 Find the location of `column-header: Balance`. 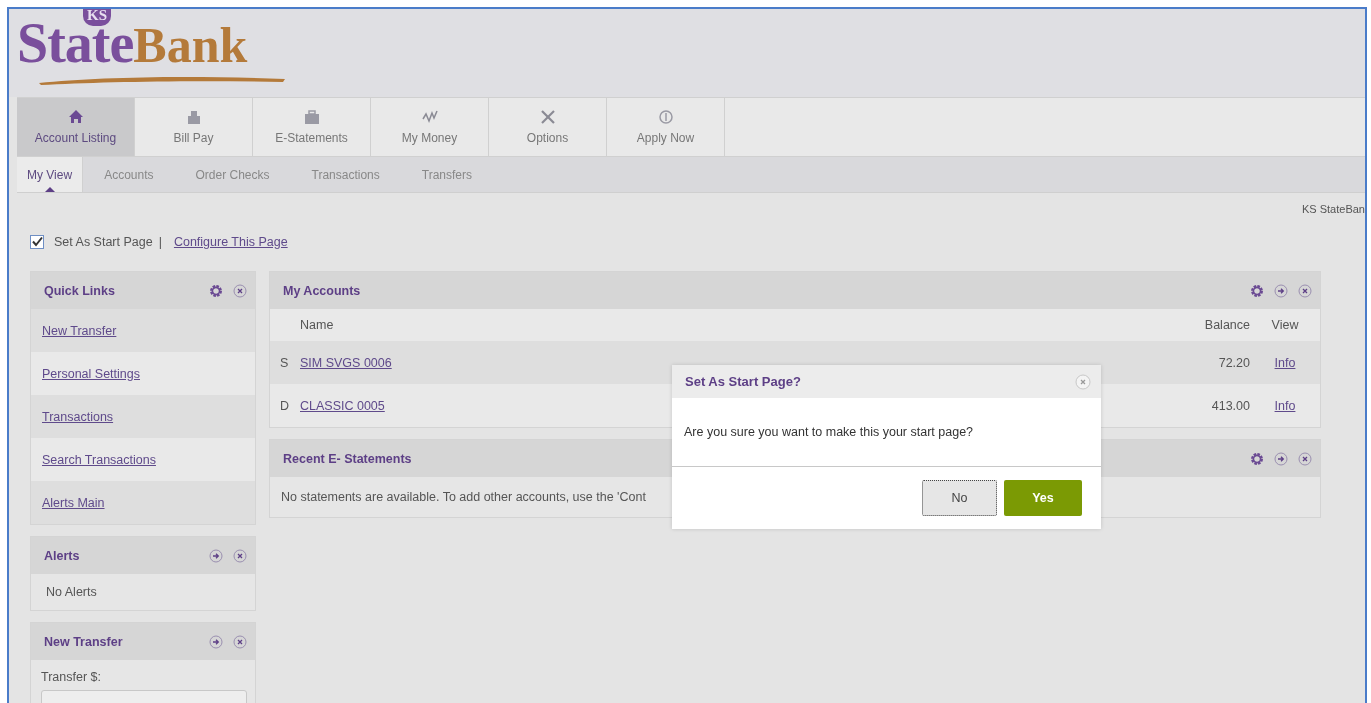

column-header: Balance is located at coordinates (1226, 325).